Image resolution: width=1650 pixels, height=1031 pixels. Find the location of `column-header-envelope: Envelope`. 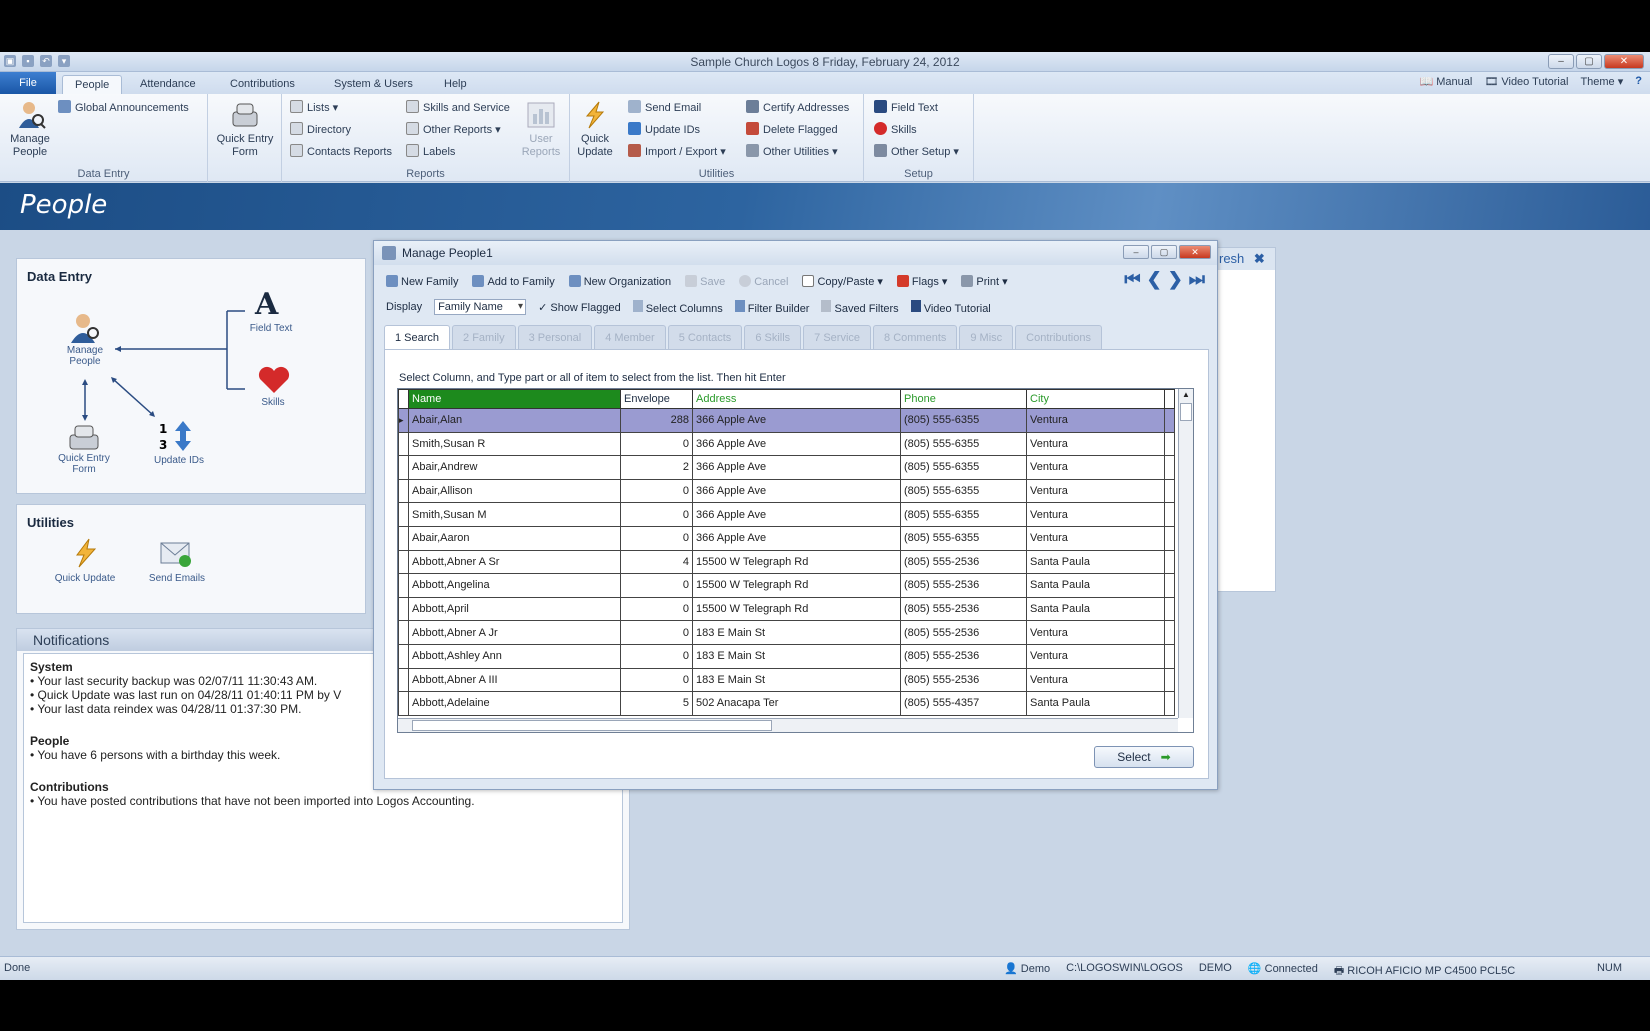

column-header-envelope: Envelope is located at coordinates (656, 399).